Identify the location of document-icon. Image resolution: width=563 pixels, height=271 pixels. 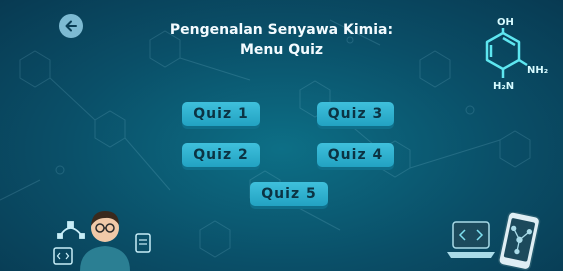
(143, 243).